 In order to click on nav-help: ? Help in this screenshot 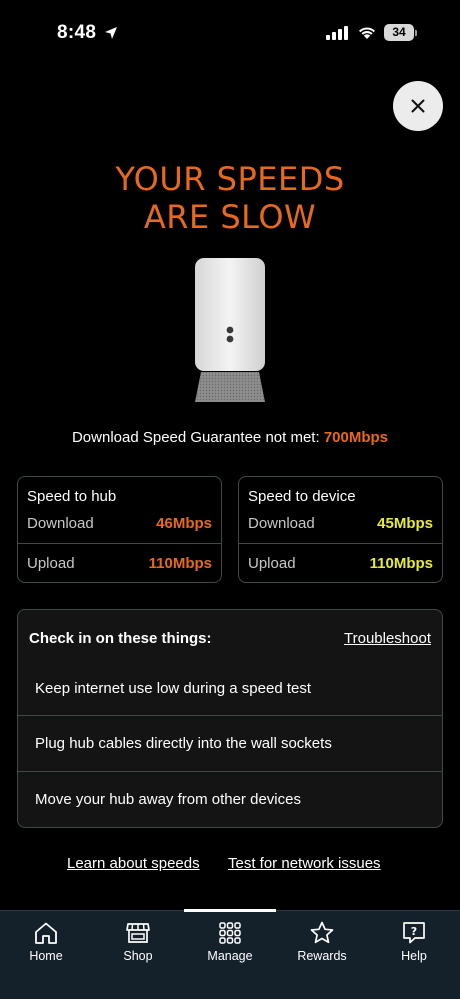, I will do `click(414, 947)`.